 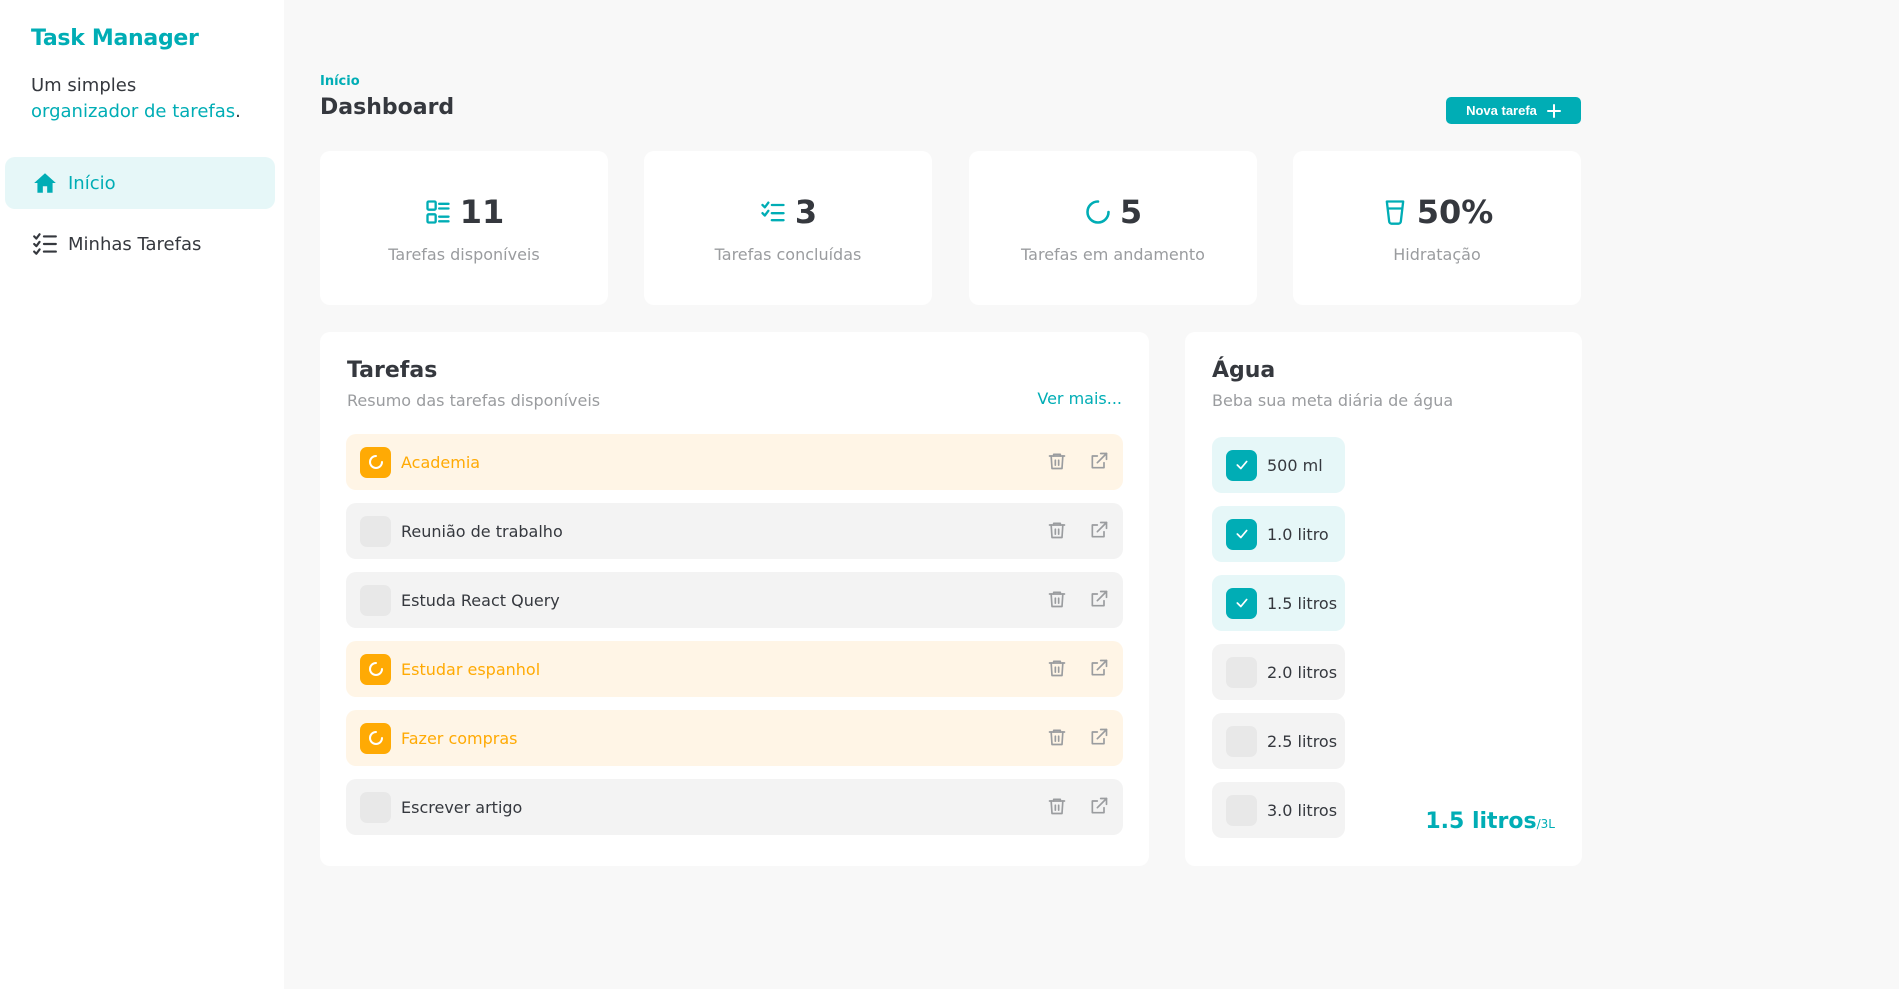 What do you see at coordinates (1302, 603) in the screenshot?
I see `water-label: 1.5 litros` at bounding box center [1302, 603].